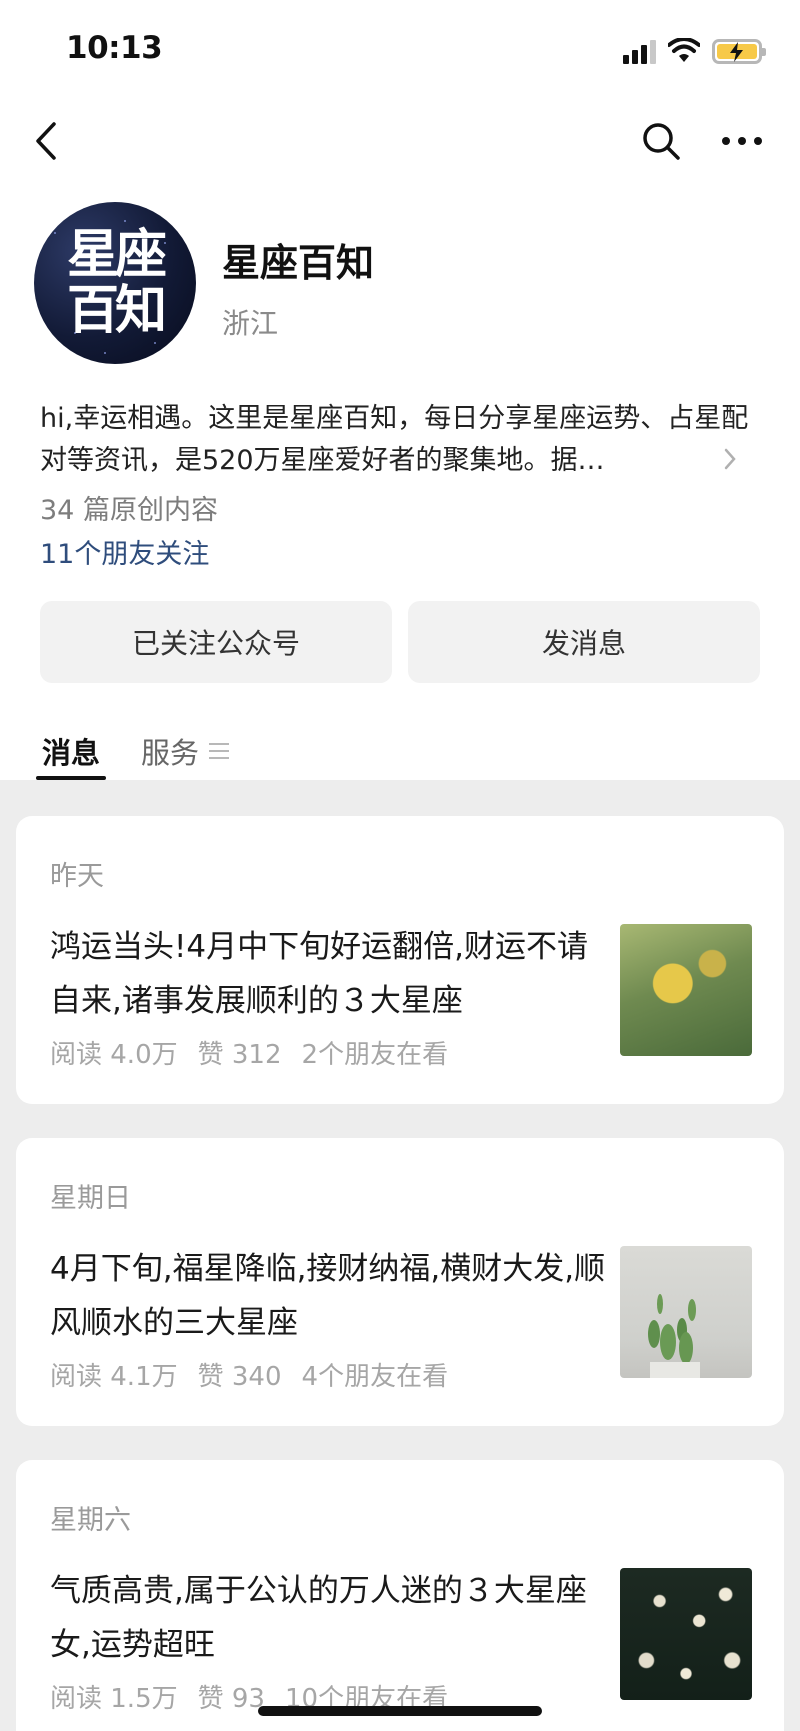  I want to click on article-date: 星期六, so click(90, 1520).